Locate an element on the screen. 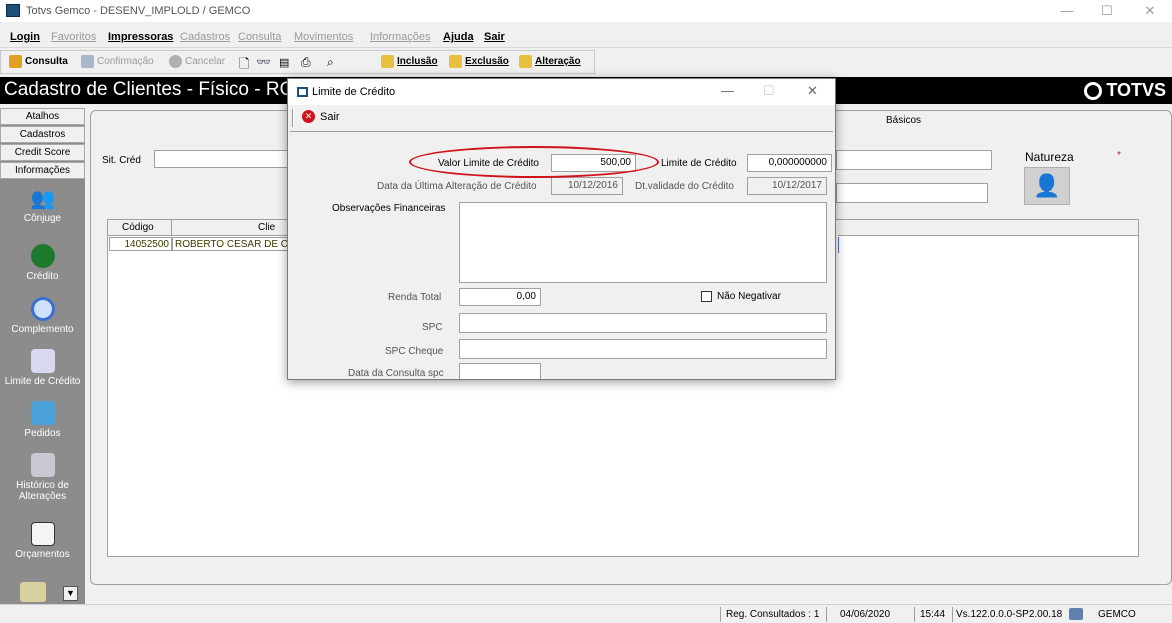 The width and height of the screenshot is (1172, 623). magnifier-icon is located at coordinates (42, 309).